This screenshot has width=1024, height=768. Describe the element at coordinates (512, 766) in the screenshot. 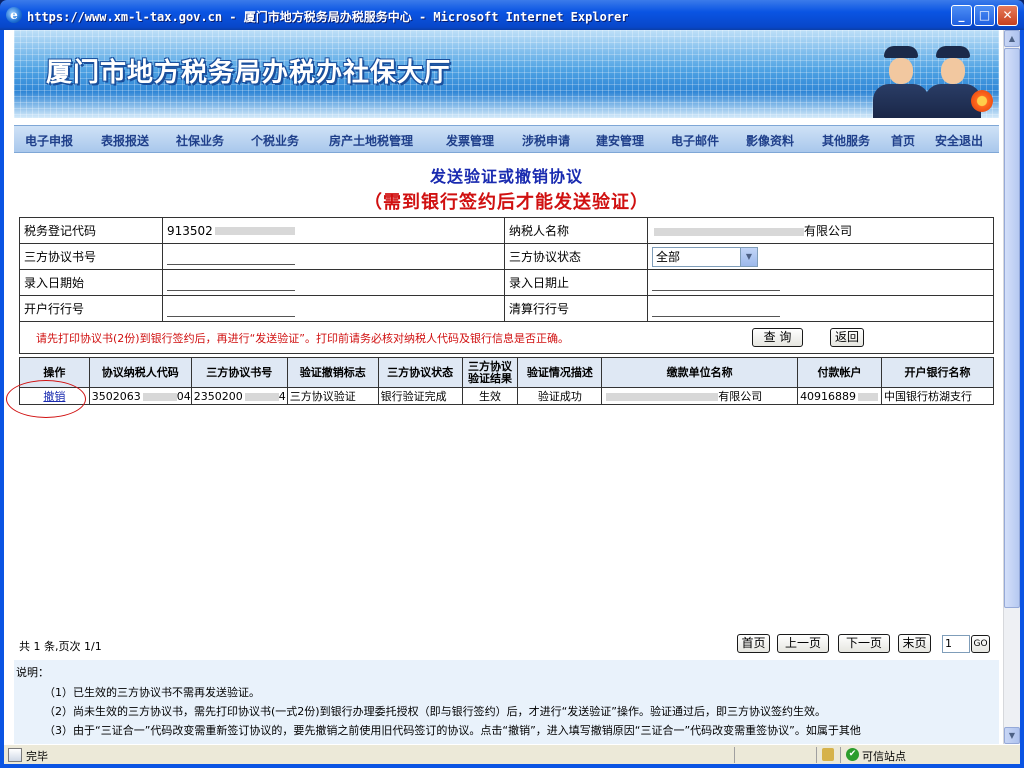

I see `window-frame-bottom` at that location.